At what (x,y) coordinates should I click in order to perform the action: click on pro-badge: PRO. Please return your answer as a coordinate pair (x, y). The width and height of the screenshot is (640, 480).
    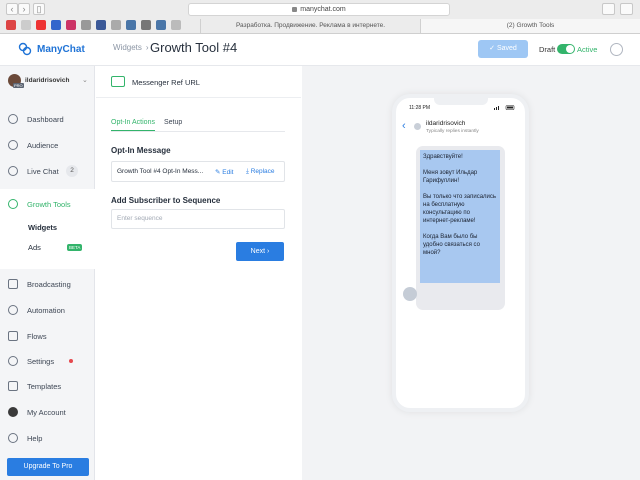
    Looking at the image, I should click on (18, 85).